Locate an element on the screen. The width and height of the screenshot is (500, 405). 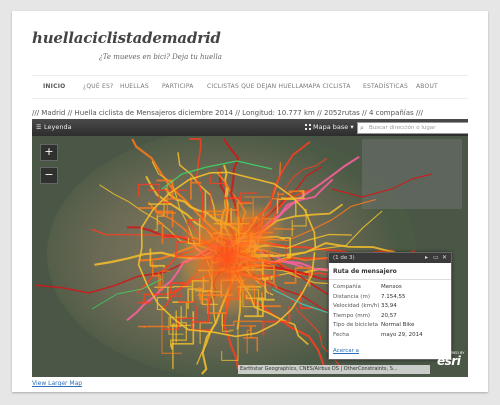
popup-maximize-icon: ▭ is located at coordinates (436, 258).